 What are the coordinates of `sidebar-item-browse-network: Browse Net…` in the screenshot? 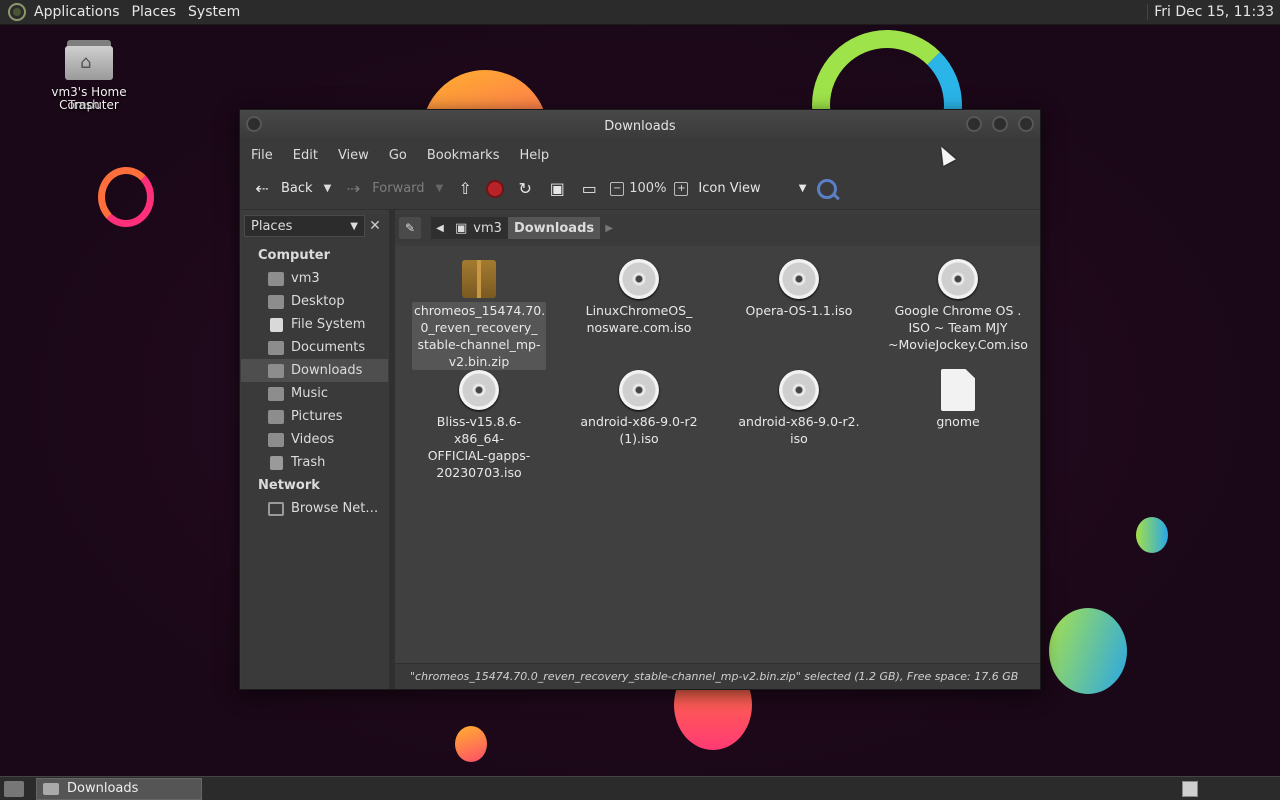 It's located at (314, 508).